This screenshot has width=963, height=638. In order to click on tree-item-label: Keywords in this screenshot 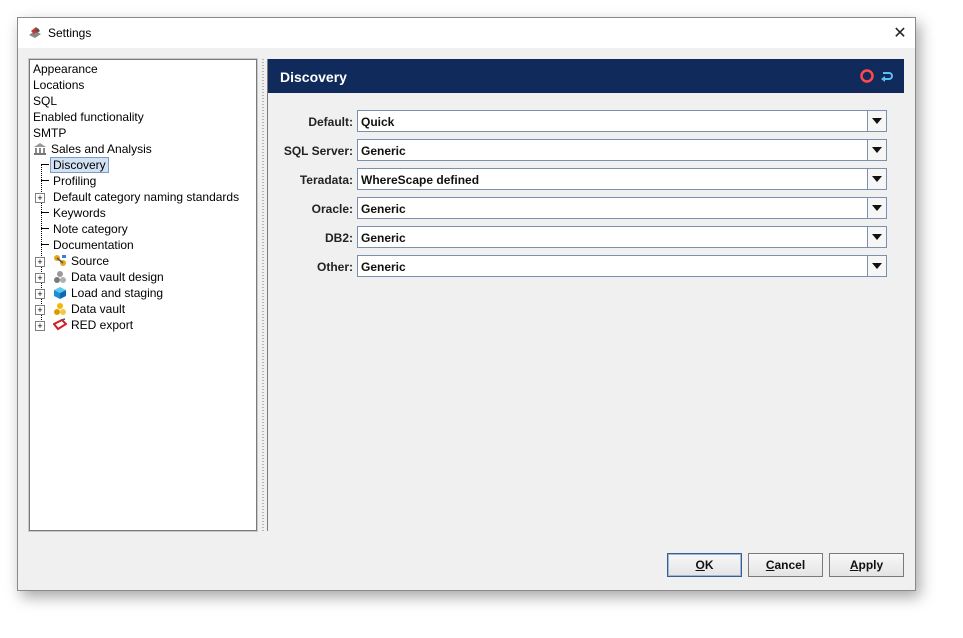, I will do `click(79, 213)`.